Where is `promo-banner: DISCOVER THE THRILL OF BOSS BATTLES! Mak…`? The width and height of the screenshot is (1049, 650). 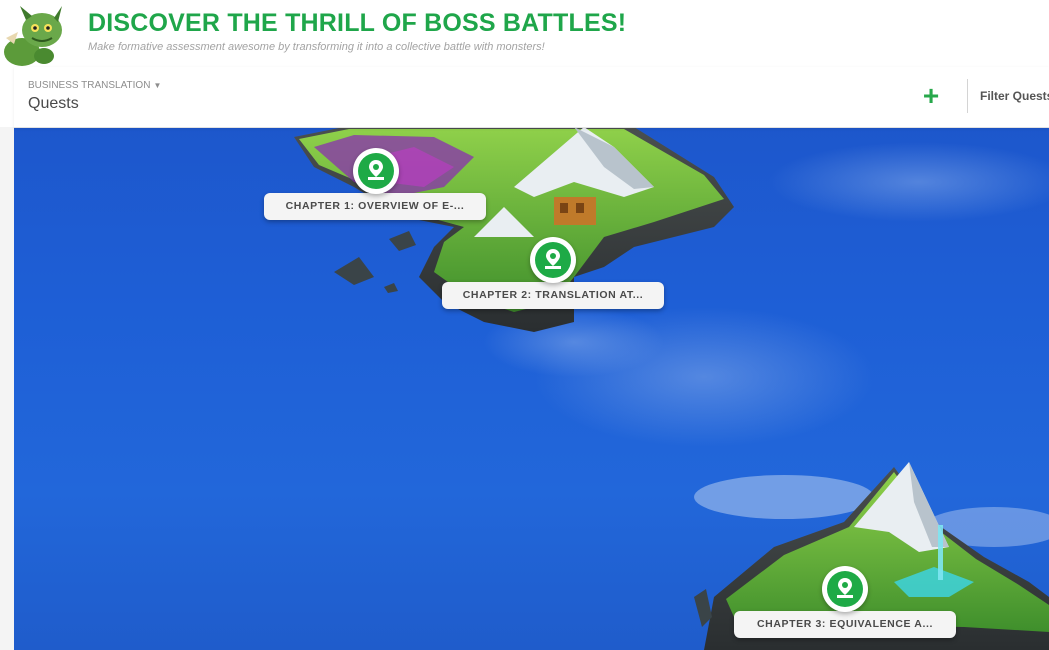
promo-banner: DISCOVER THE THRILL OF BOSS BATTLES! Mak… is located at coordinates (524, 33).